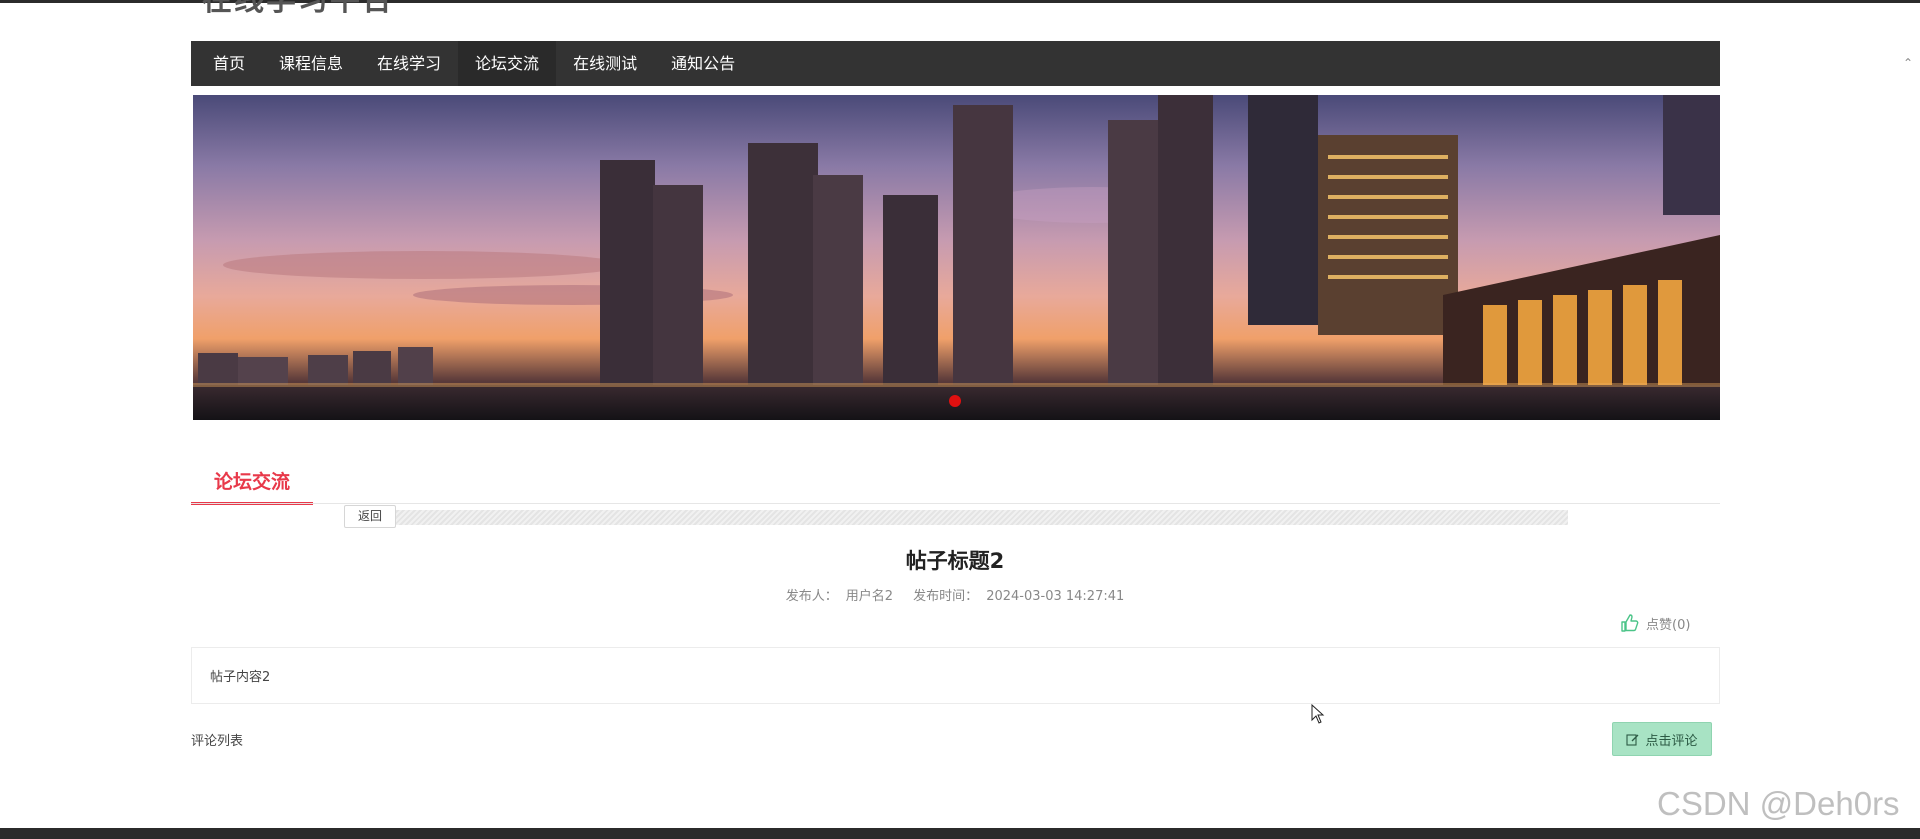  What do you see at coordinates (1318, 714) in the screenshot?
I see `mouse-cursor-icon` at bounding box center [1318, 714].